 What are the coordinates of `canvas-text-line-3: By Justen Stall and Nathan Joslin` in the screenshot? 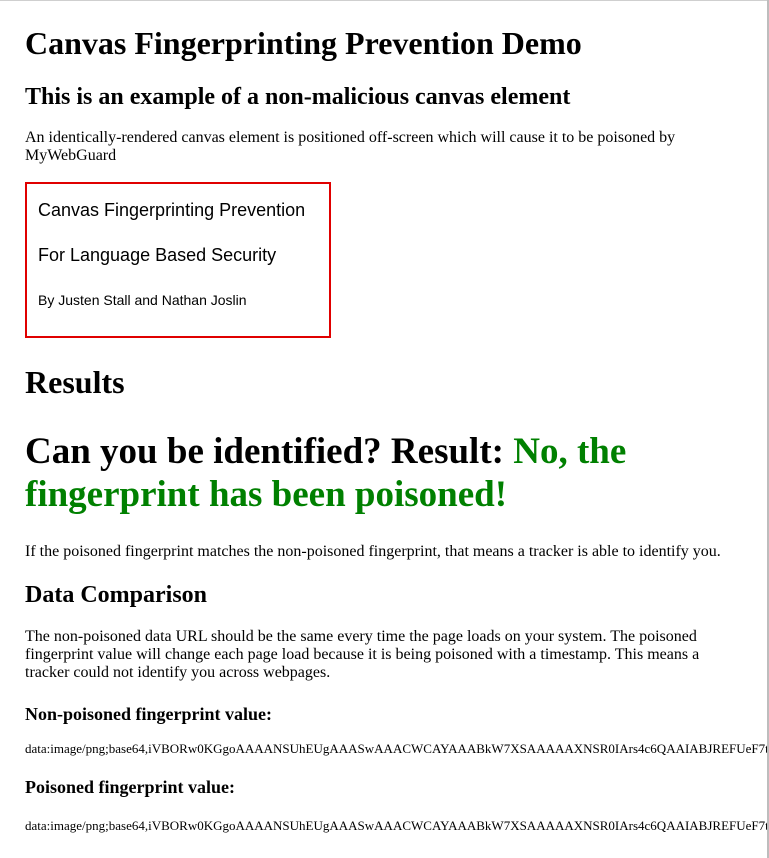 It's located at (142, 300).